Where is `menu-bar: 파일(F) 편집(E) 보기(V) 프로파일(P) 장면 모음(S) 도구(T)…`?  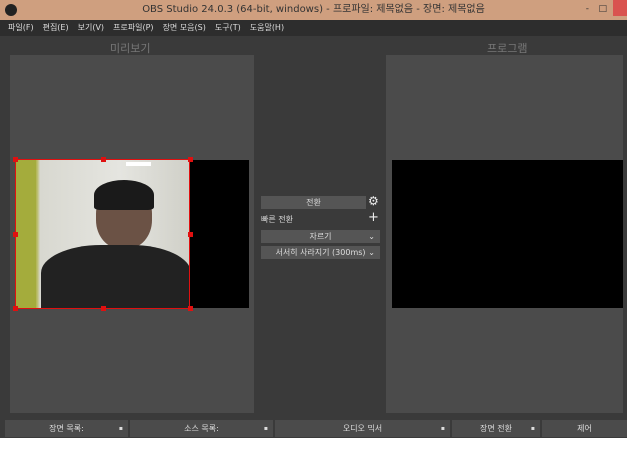
menu-bar: 파일(F) 편집(E) 보기(V) 프로파일(P) 장면 모음(S) 도구(T)… is located at coordinates (313, 28).